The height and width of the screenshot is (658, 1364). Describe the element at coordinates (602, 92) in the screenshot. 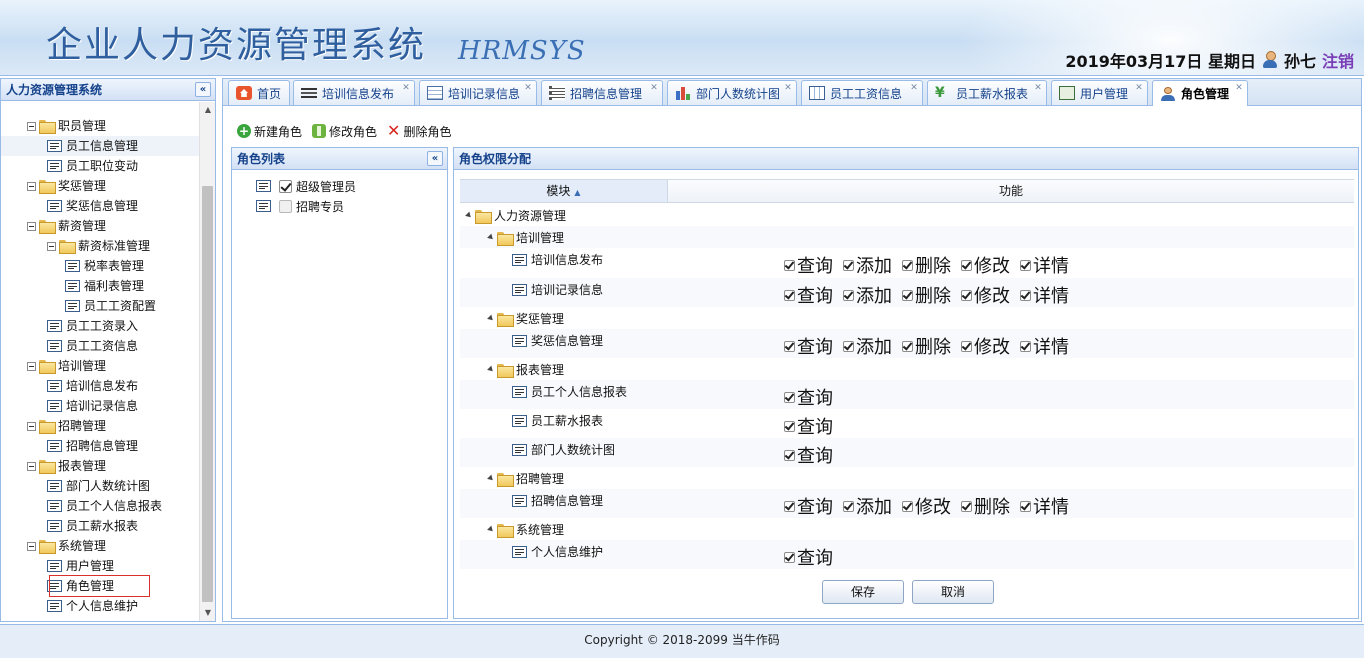

I see `tab-4: 招聘信息管理 ✕` at that location.